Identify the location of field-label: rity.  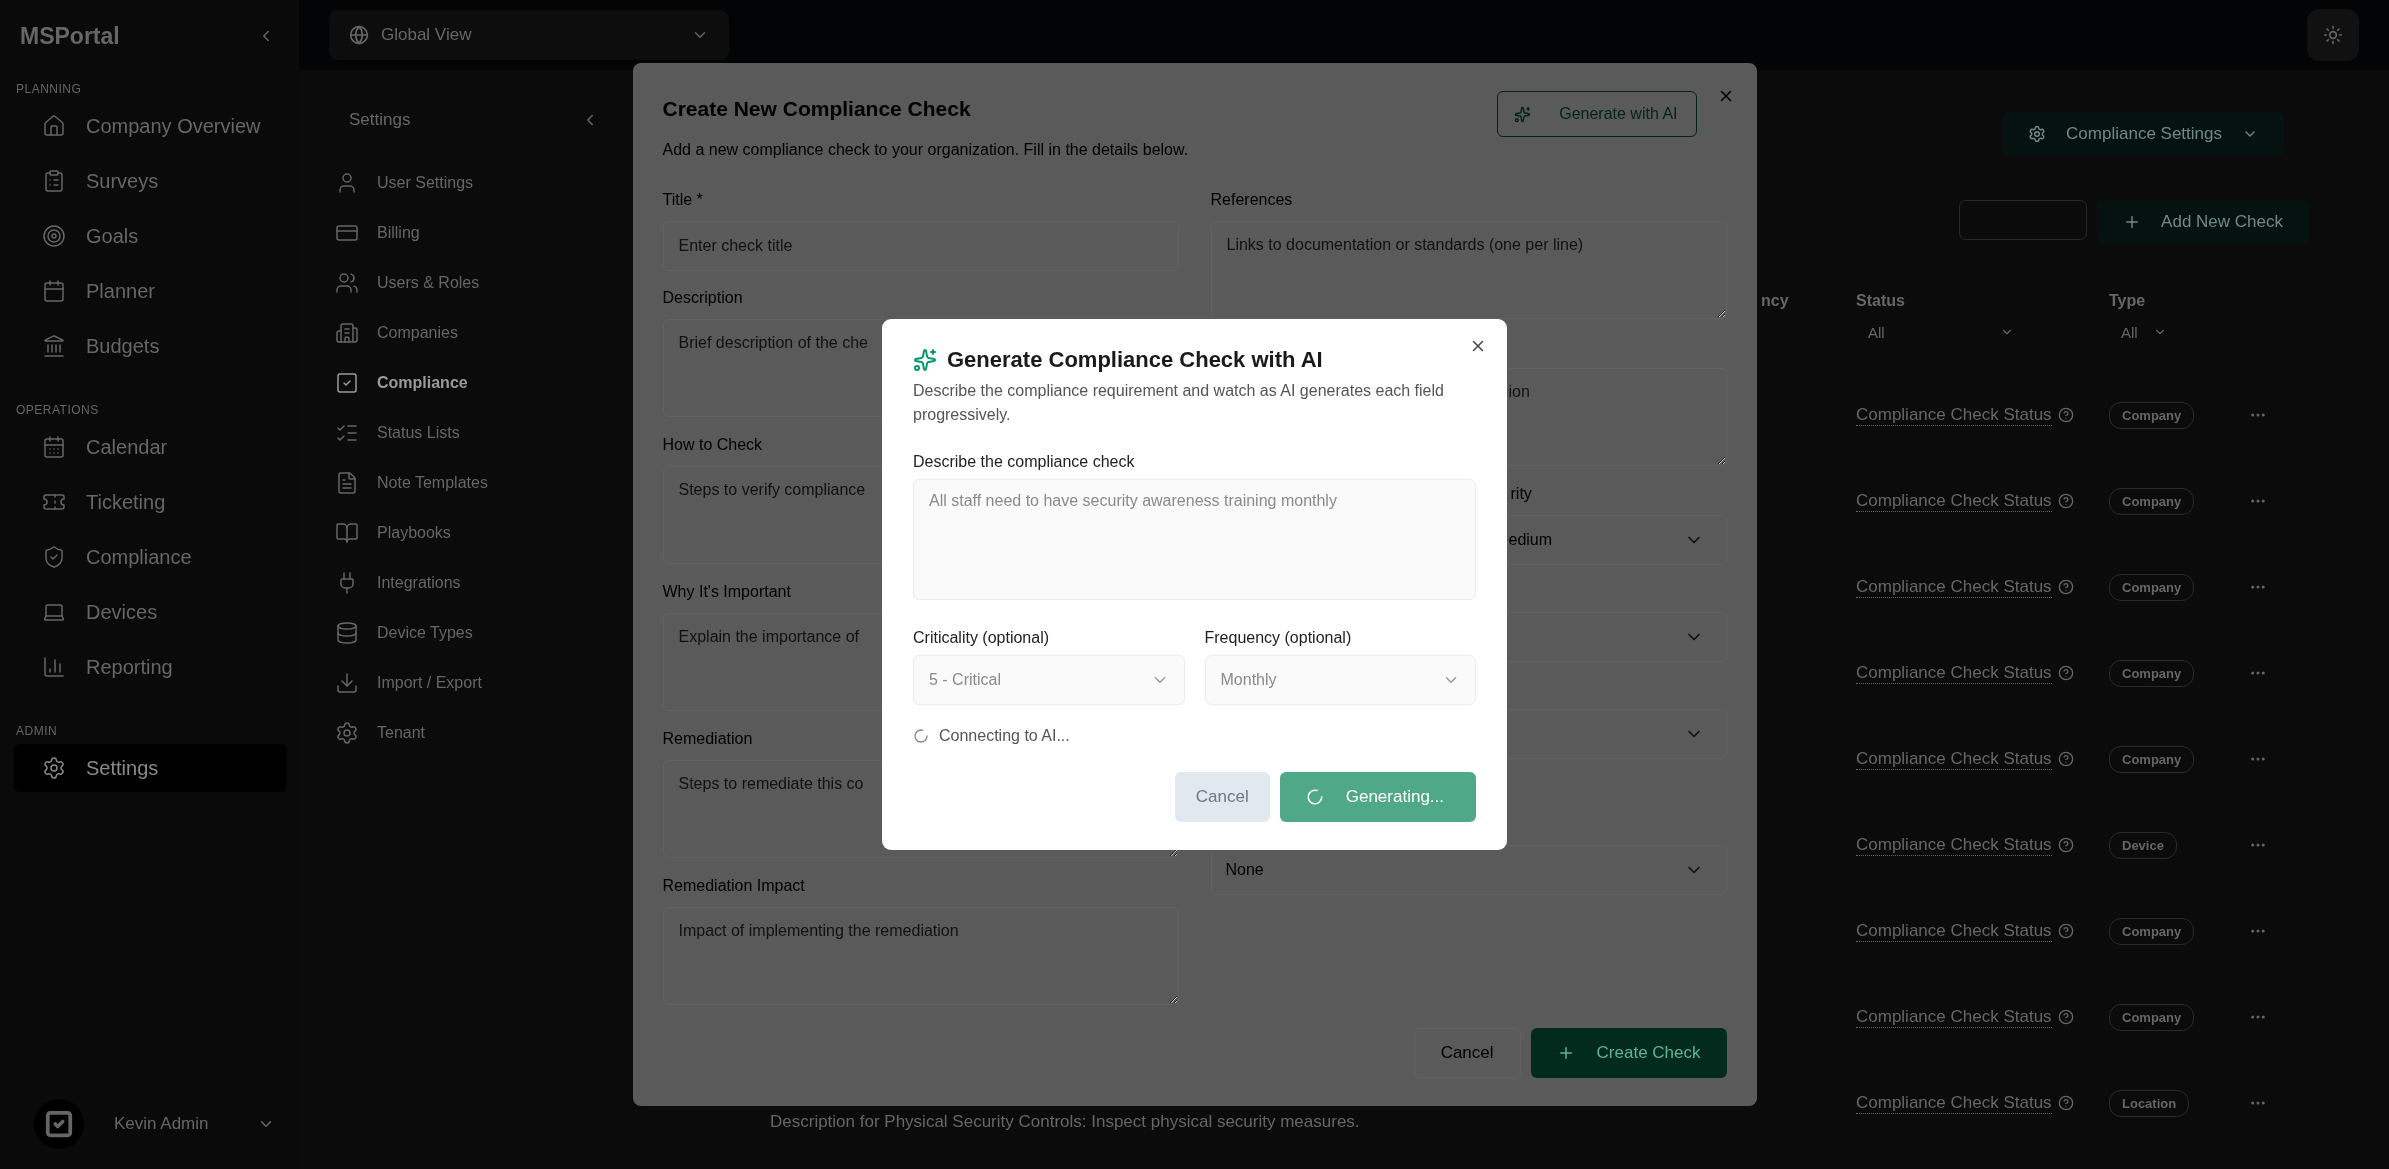
(1521, 494).